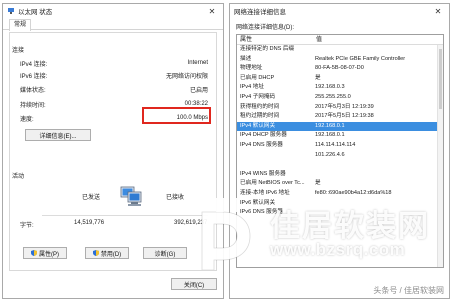 This screenshot has width=450, height=299. I want to click on row-property: 已启用 DHCP, so click(257, 77).